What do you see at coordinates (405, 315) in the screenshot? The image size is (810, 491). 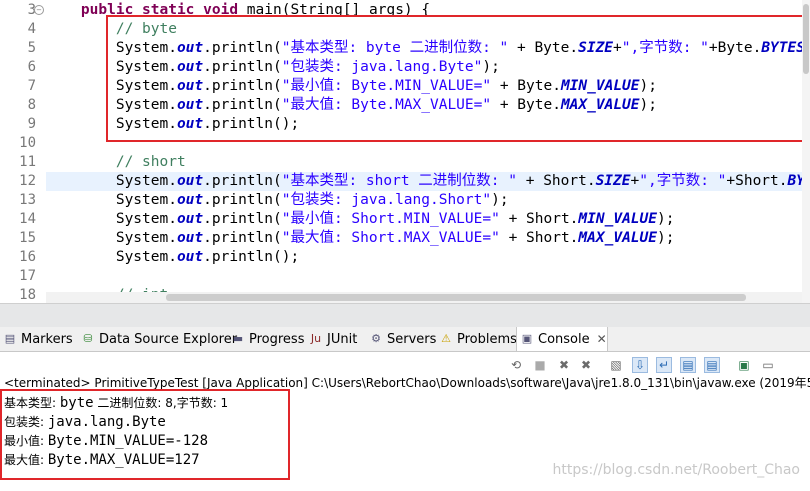 I see `view-separator` at bounding box center [405, 315].